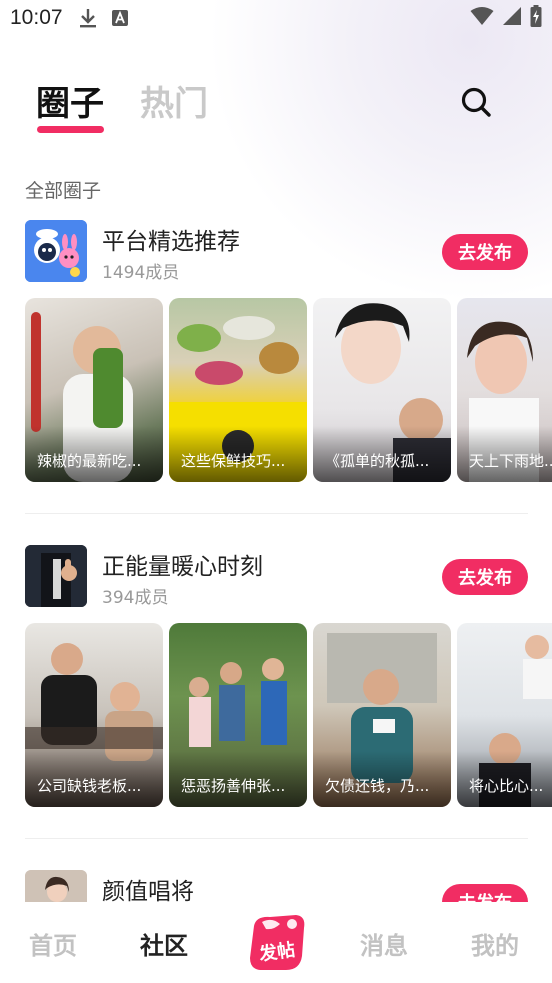 This screenshot has width=552, height=983. I want to click on circle-member-count: 394成员, so click(135, 598).